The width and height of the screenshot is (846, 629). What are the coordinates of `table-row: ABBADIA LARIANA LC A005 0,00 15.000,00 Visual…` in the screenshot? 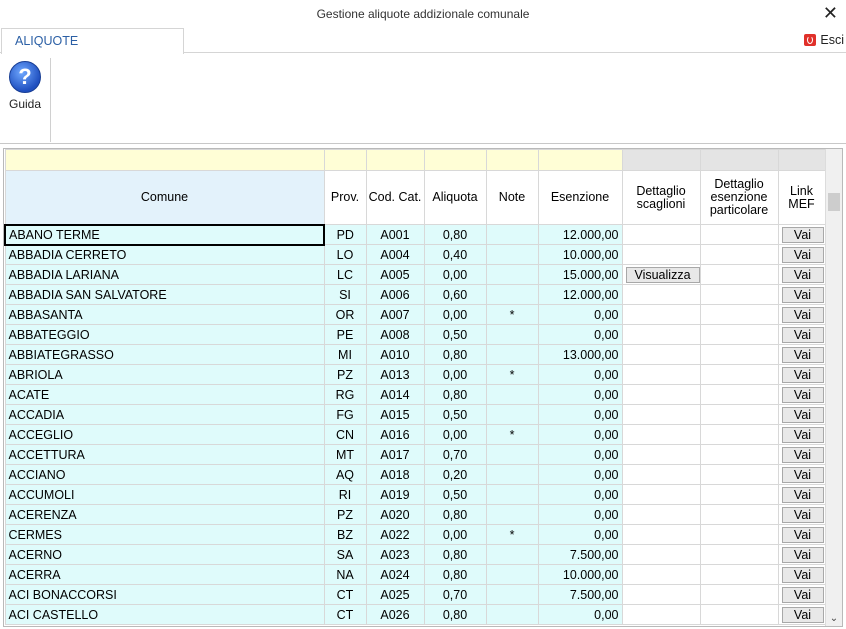 It's located at (415, 274).